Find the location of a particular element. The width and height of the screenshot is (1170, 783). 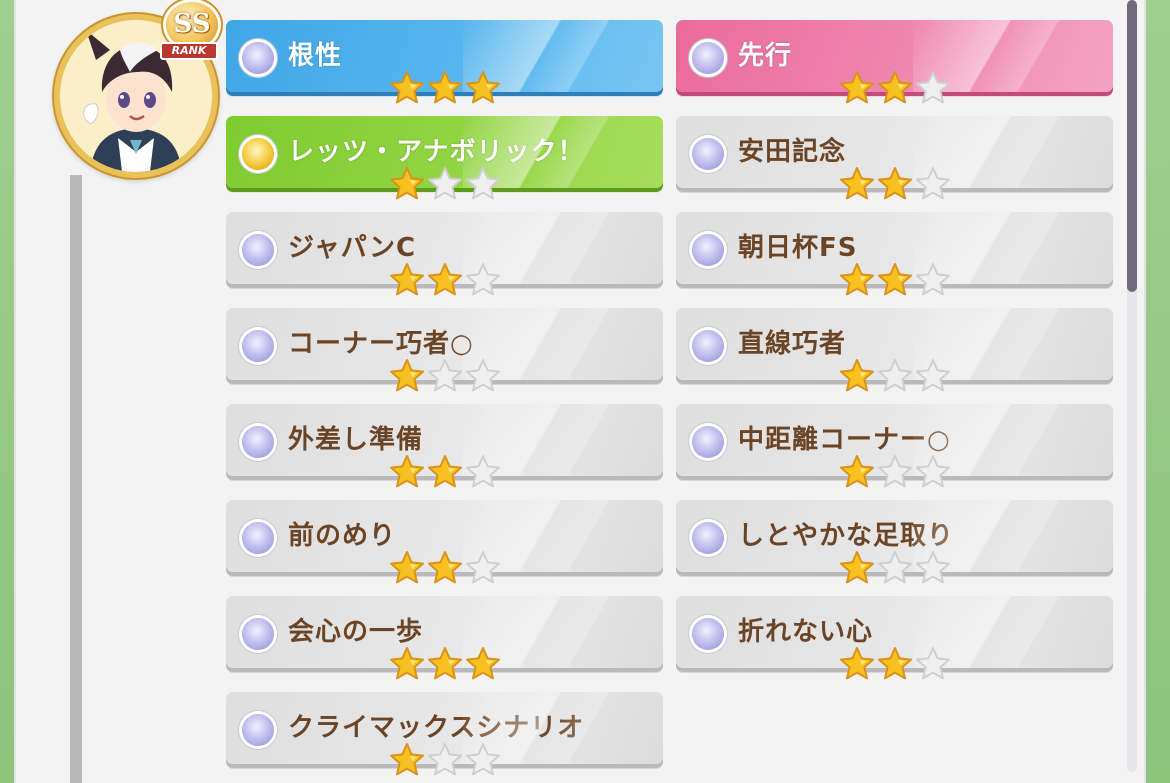

scrollbar is located at coordinates (1132, 386).